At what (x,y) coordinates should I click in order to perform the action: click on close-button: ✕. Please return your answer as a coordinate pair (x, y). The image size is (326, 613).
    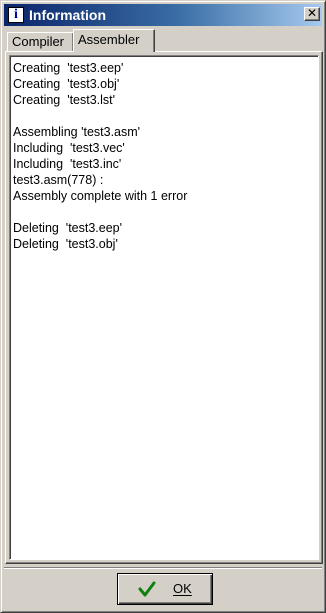
    Looking at the image, I should click on (312, 14).